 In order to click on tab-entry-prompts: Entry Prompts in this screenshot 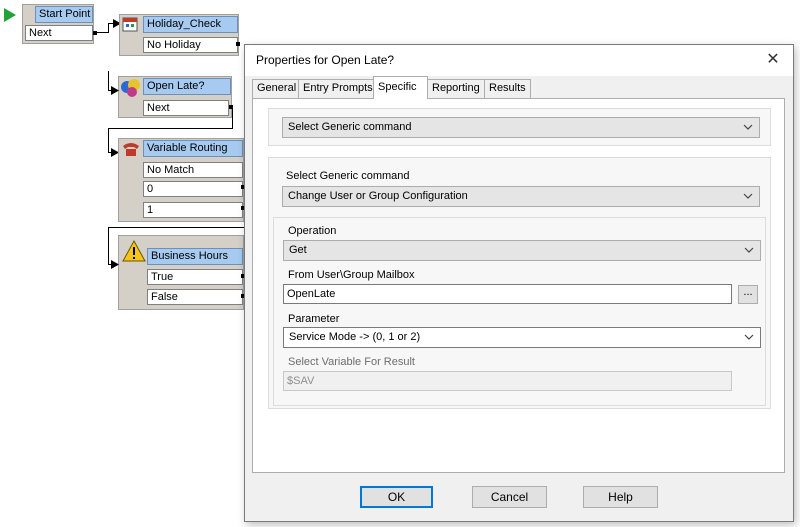, I will do `click(336, 88)`.